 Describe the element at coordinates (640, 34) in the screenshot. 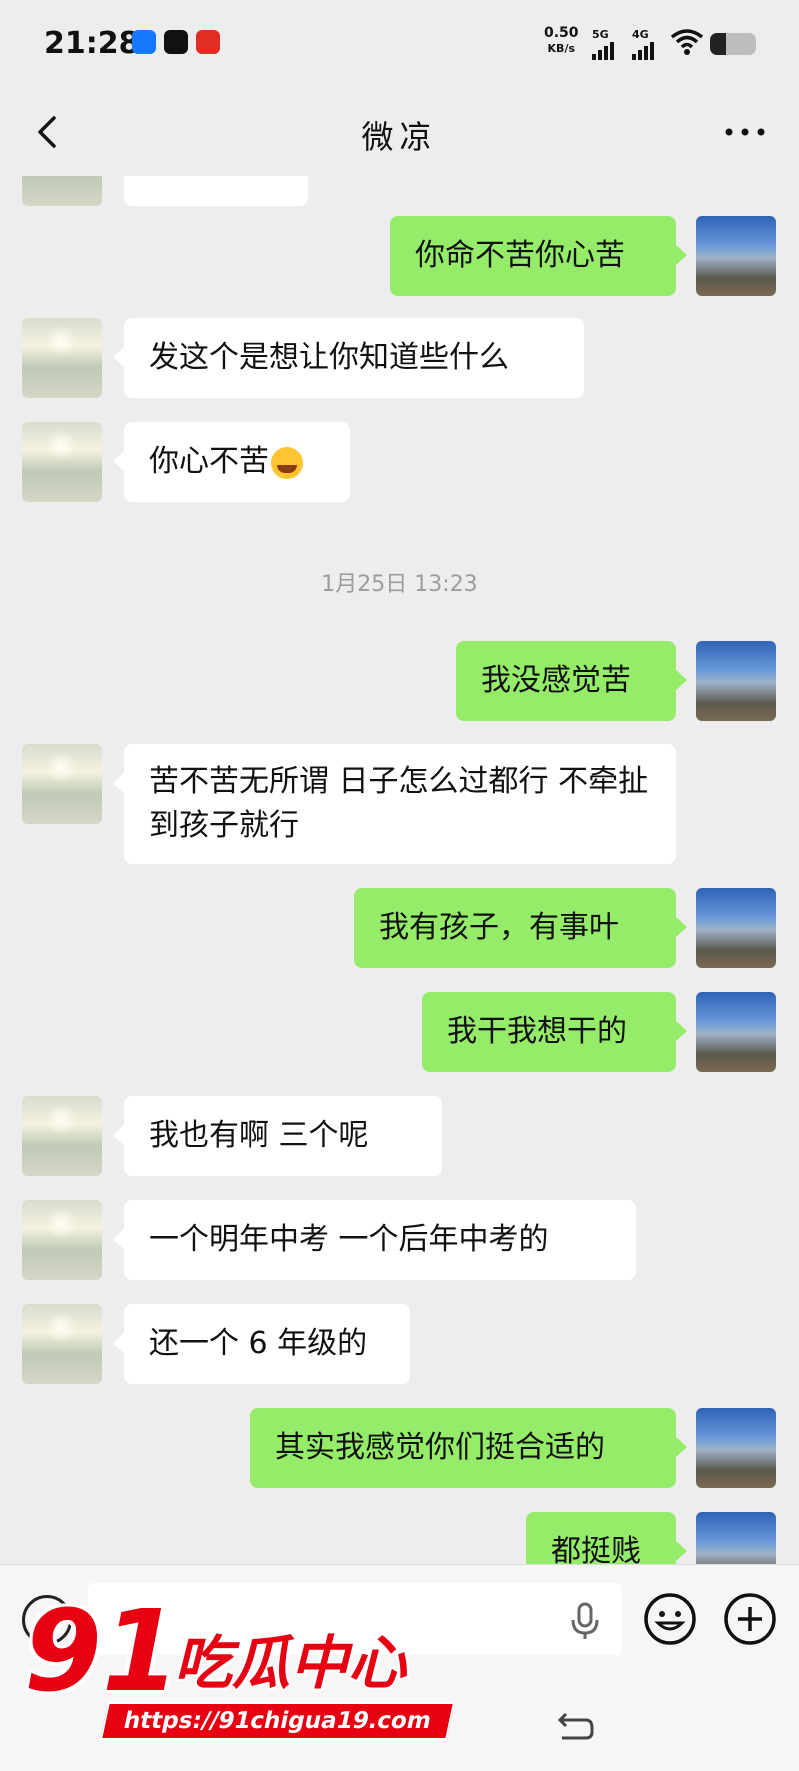

I see `signal-4g-label: 4G` at that location.